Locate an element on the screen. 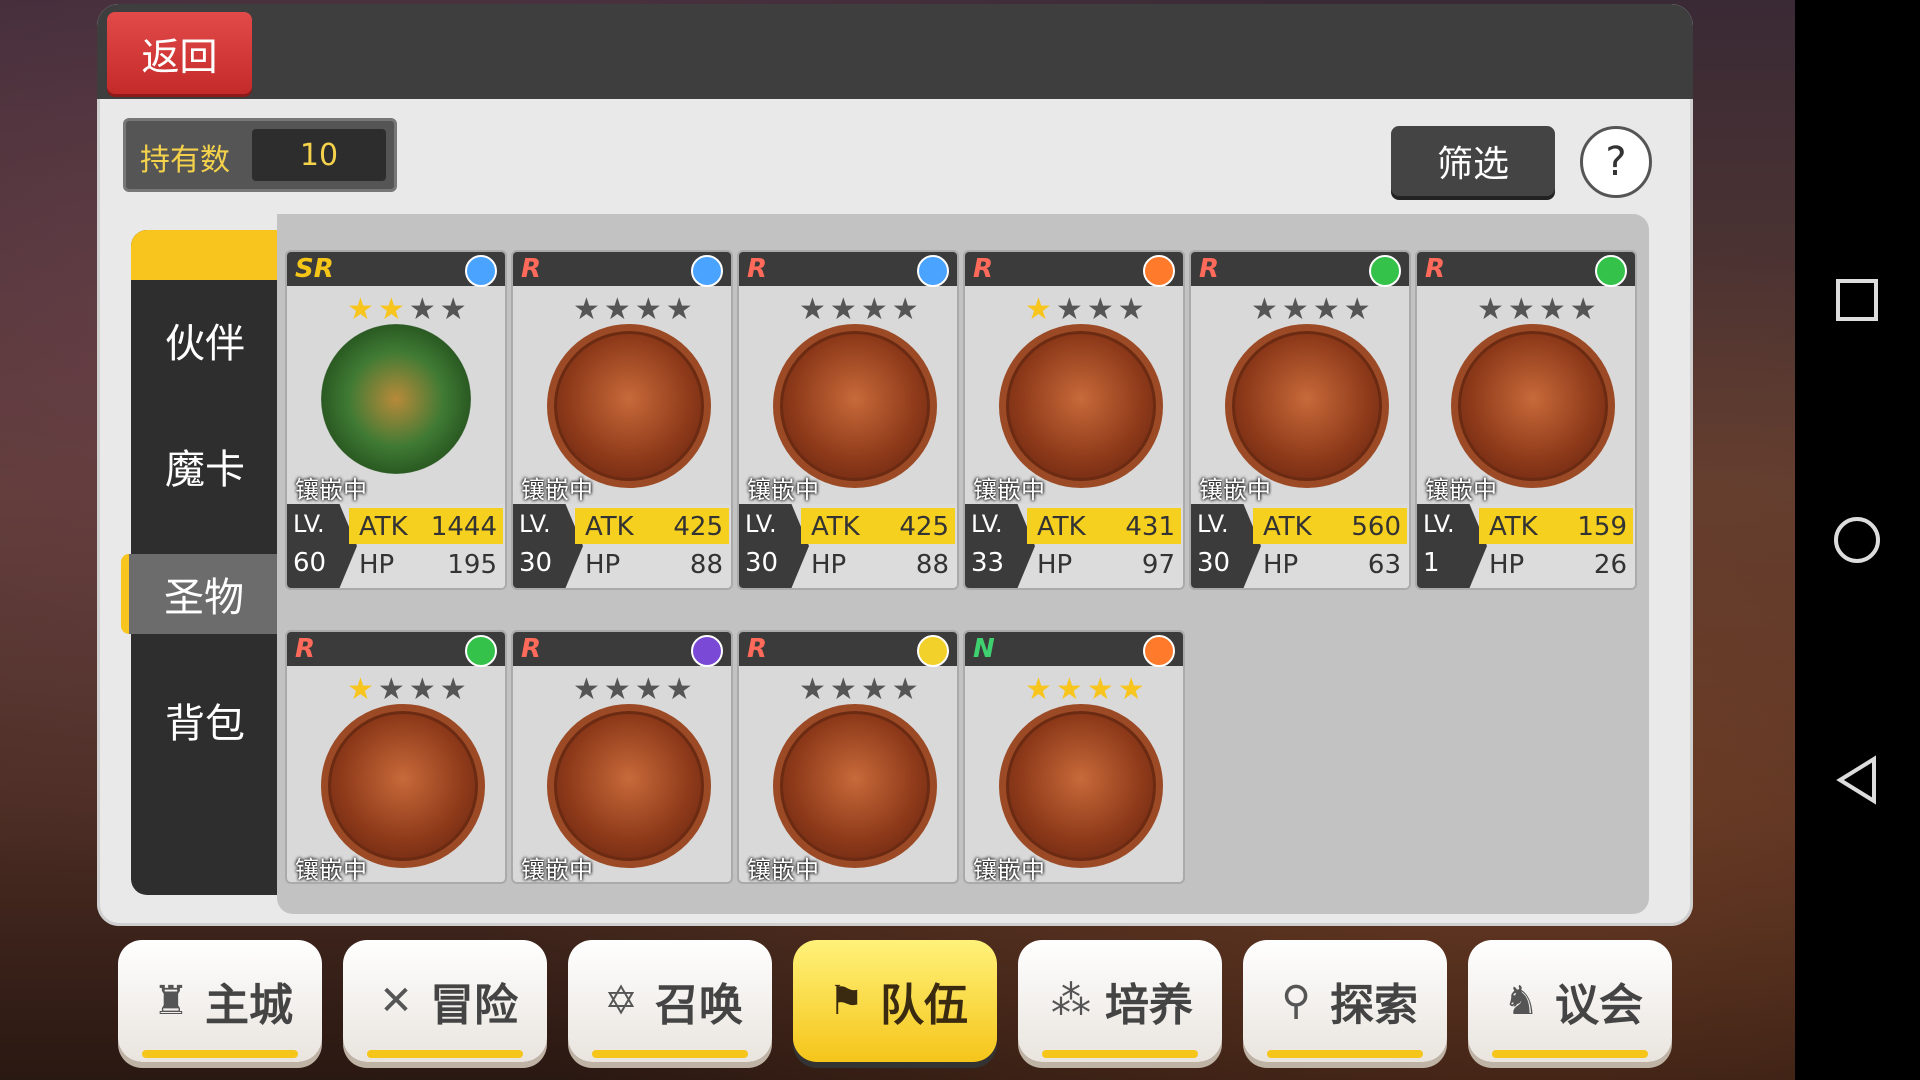 The width and height of the screenshot is (1920, 1080). level-value: 33 is located at coordinates (988, 563).